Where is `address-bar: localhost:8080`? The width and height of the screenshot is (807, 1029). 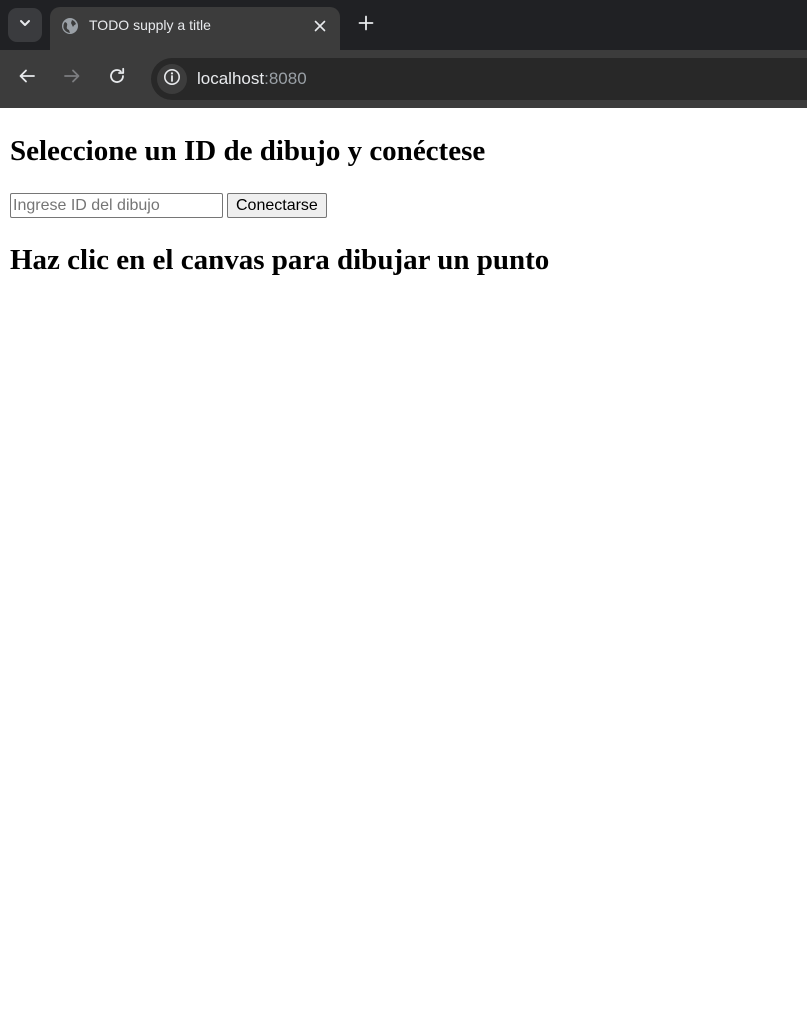
address-bar: localhost:8080 is located at coordinates (479, 79).